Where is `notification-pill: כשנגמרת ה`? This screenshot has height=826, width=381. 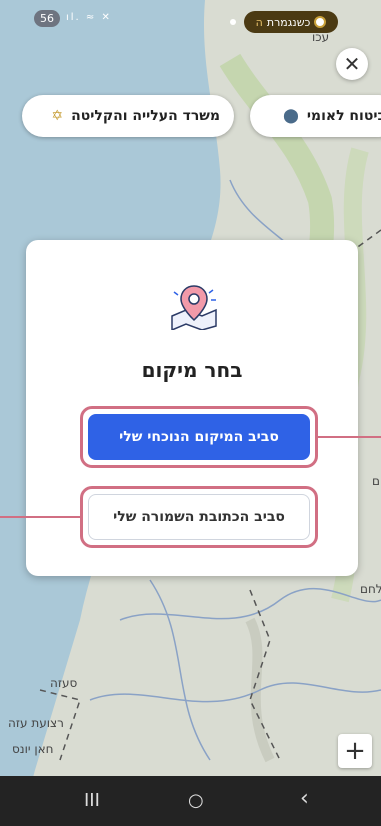
notification-pill: כשנגמרת ה is located at coordinates (291, 22).